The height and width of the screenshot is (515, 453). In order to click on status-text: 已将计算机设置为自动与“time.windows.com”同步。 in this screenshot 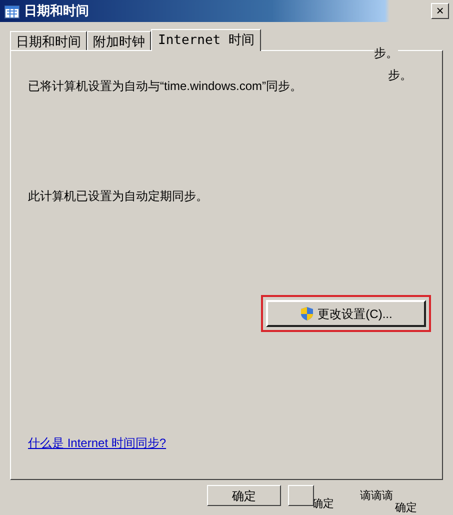, I will do `click(165, 86)`.